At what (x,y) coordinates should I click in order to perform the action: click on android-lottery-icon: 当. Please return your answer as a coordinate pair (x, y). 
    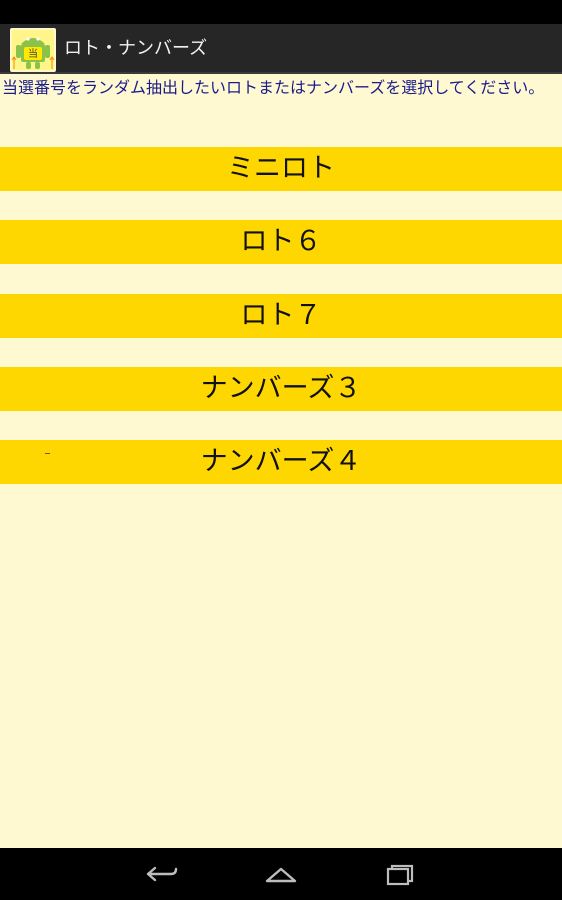
    Looking at the image, I should click on (33, 50).